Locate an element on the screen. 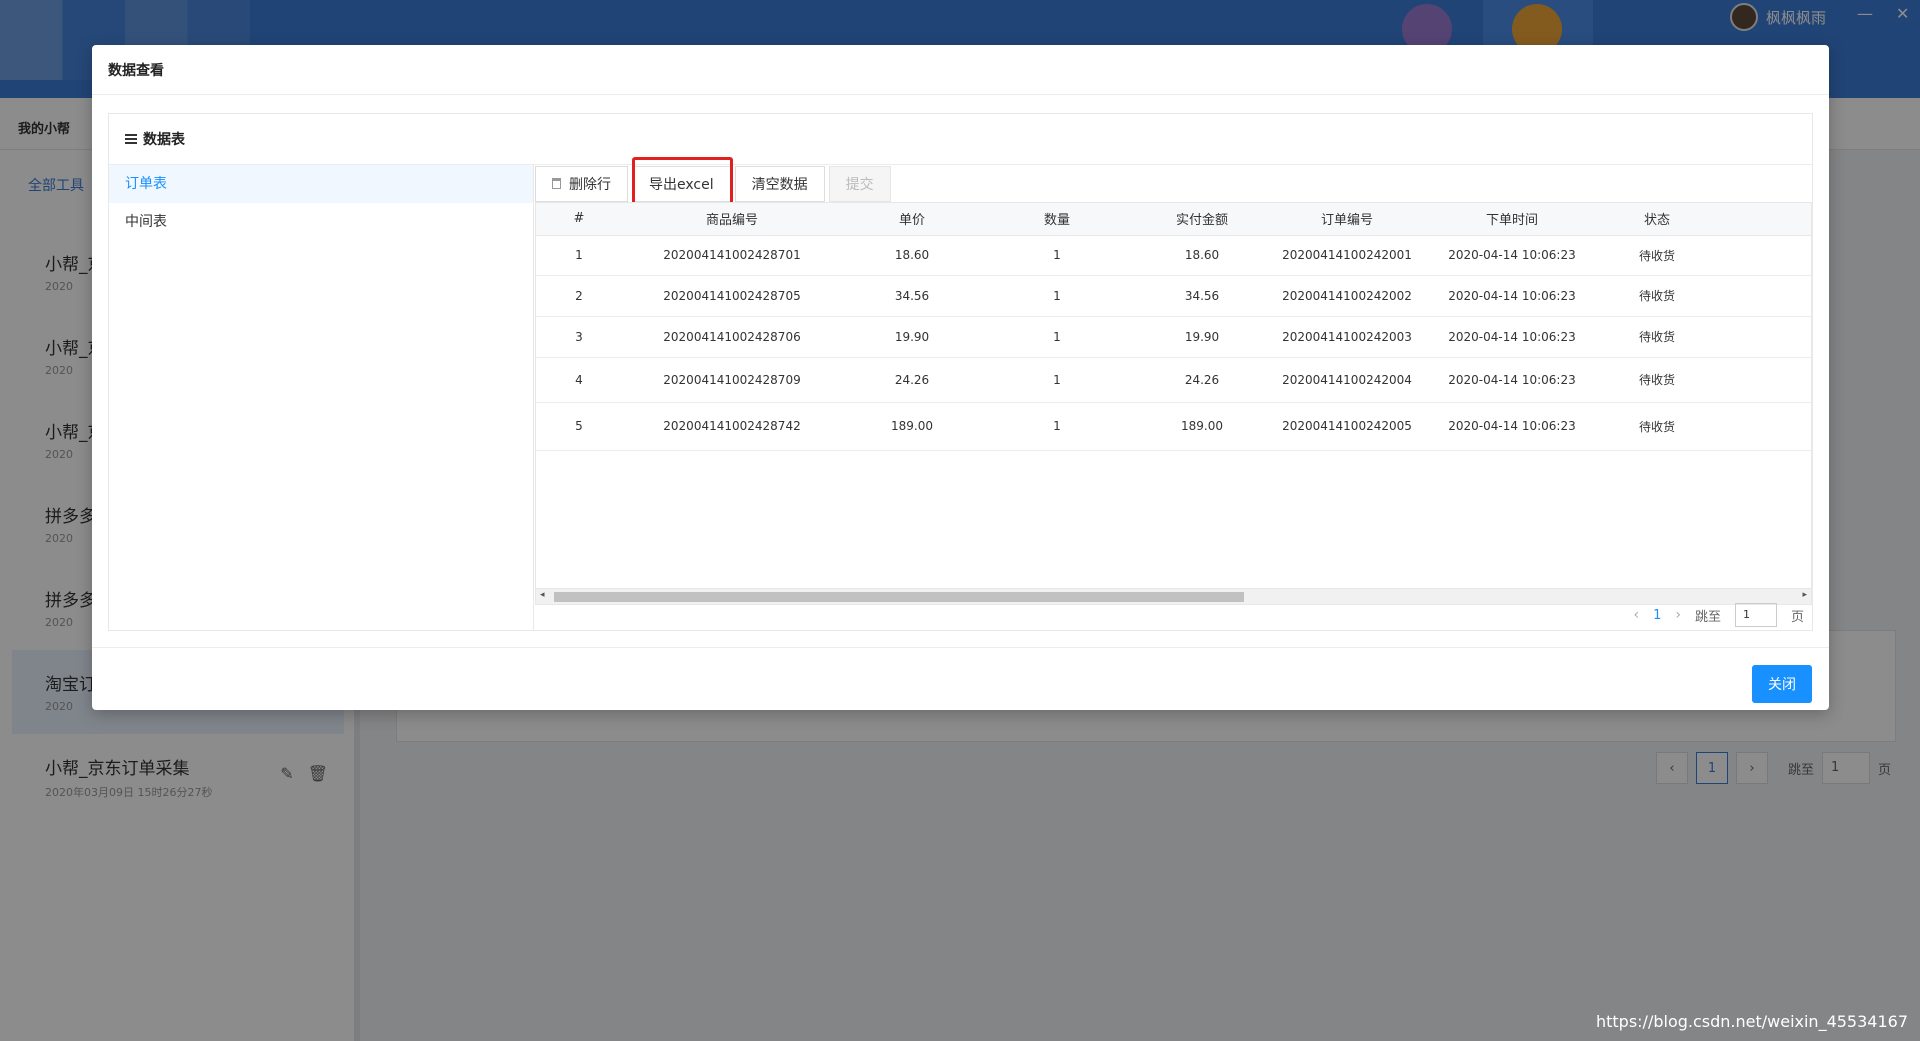 This screenshot has height=1041, width=1920. cell: 202004141002428709 is located at coordinates (732, 380).